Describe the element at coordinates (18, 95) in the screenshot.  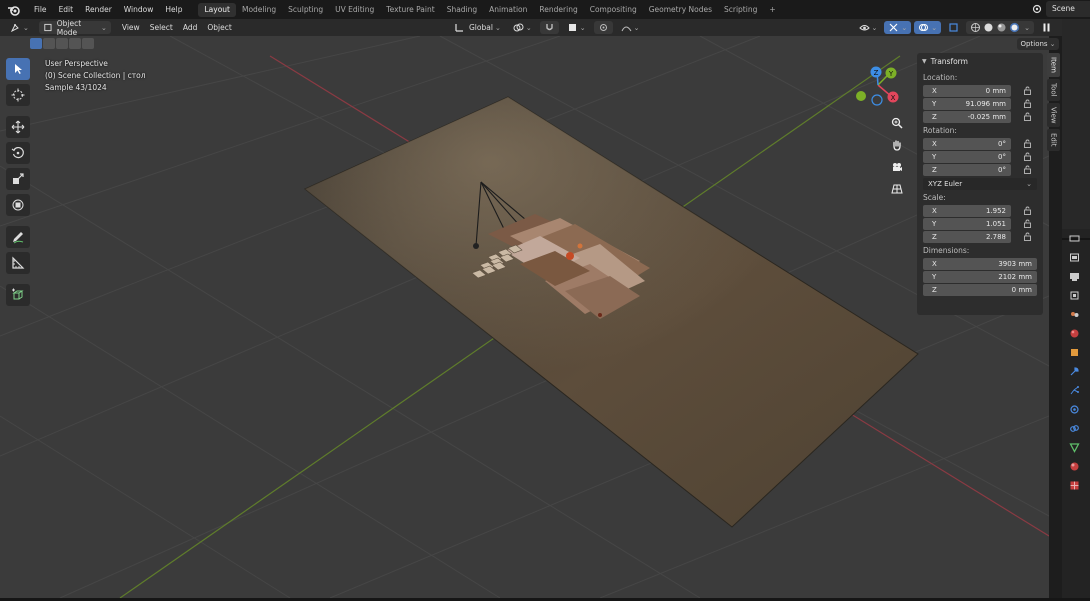
I see `cursor-tool` at that location.